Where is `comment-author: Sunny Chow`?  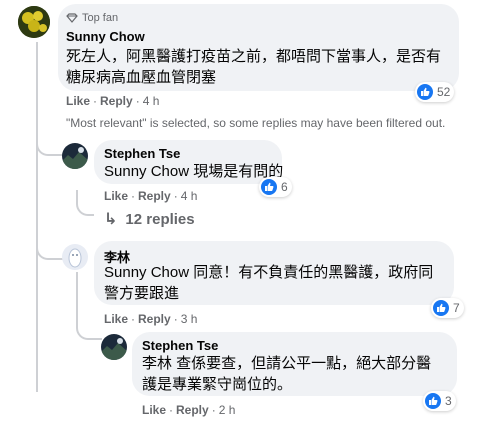 comment-author: Sunny Chow is located at coordinates (105, 36).